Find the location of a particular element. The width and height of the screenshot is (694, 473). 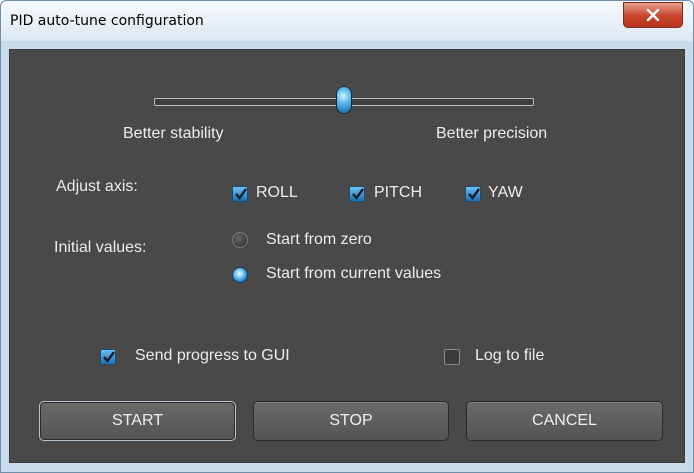

close-icon is located at coordinates (653, 15).